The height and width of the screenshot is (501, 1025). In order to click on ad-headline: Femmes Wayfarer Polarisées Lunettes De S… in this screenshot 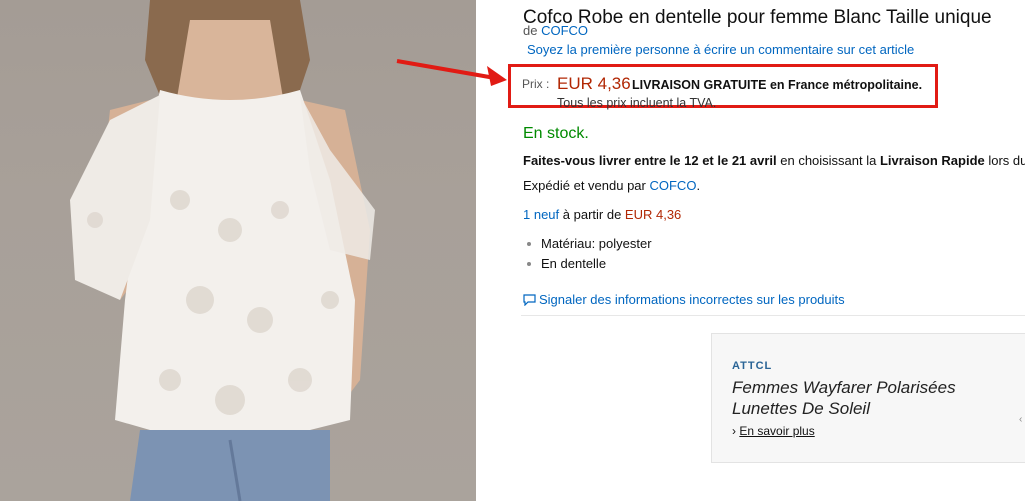, I will do `click(844, 398)`.